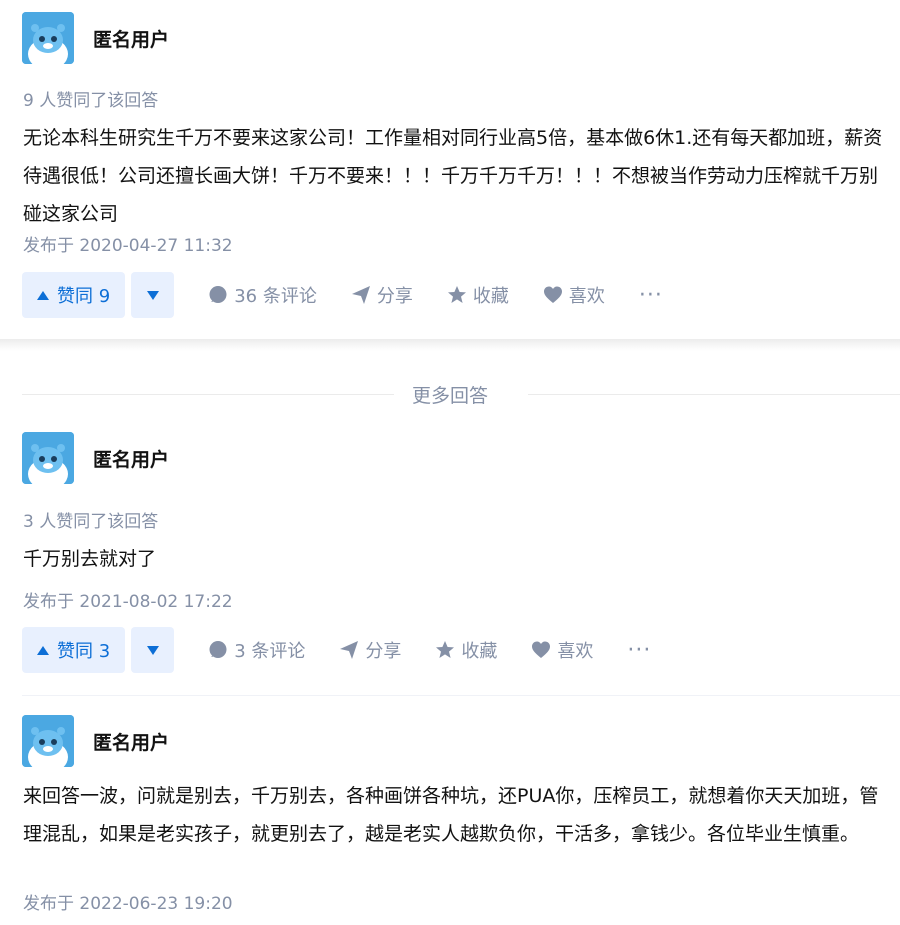 Image resolution: width=900 pixels, height=925 pixels. What do you see at coordinates (336, 650) in the screenshot?
I see `action-bar: 赞同 3 3 条评论 分享 收藏 喜欢 ···` at bounding box center [336, 650].